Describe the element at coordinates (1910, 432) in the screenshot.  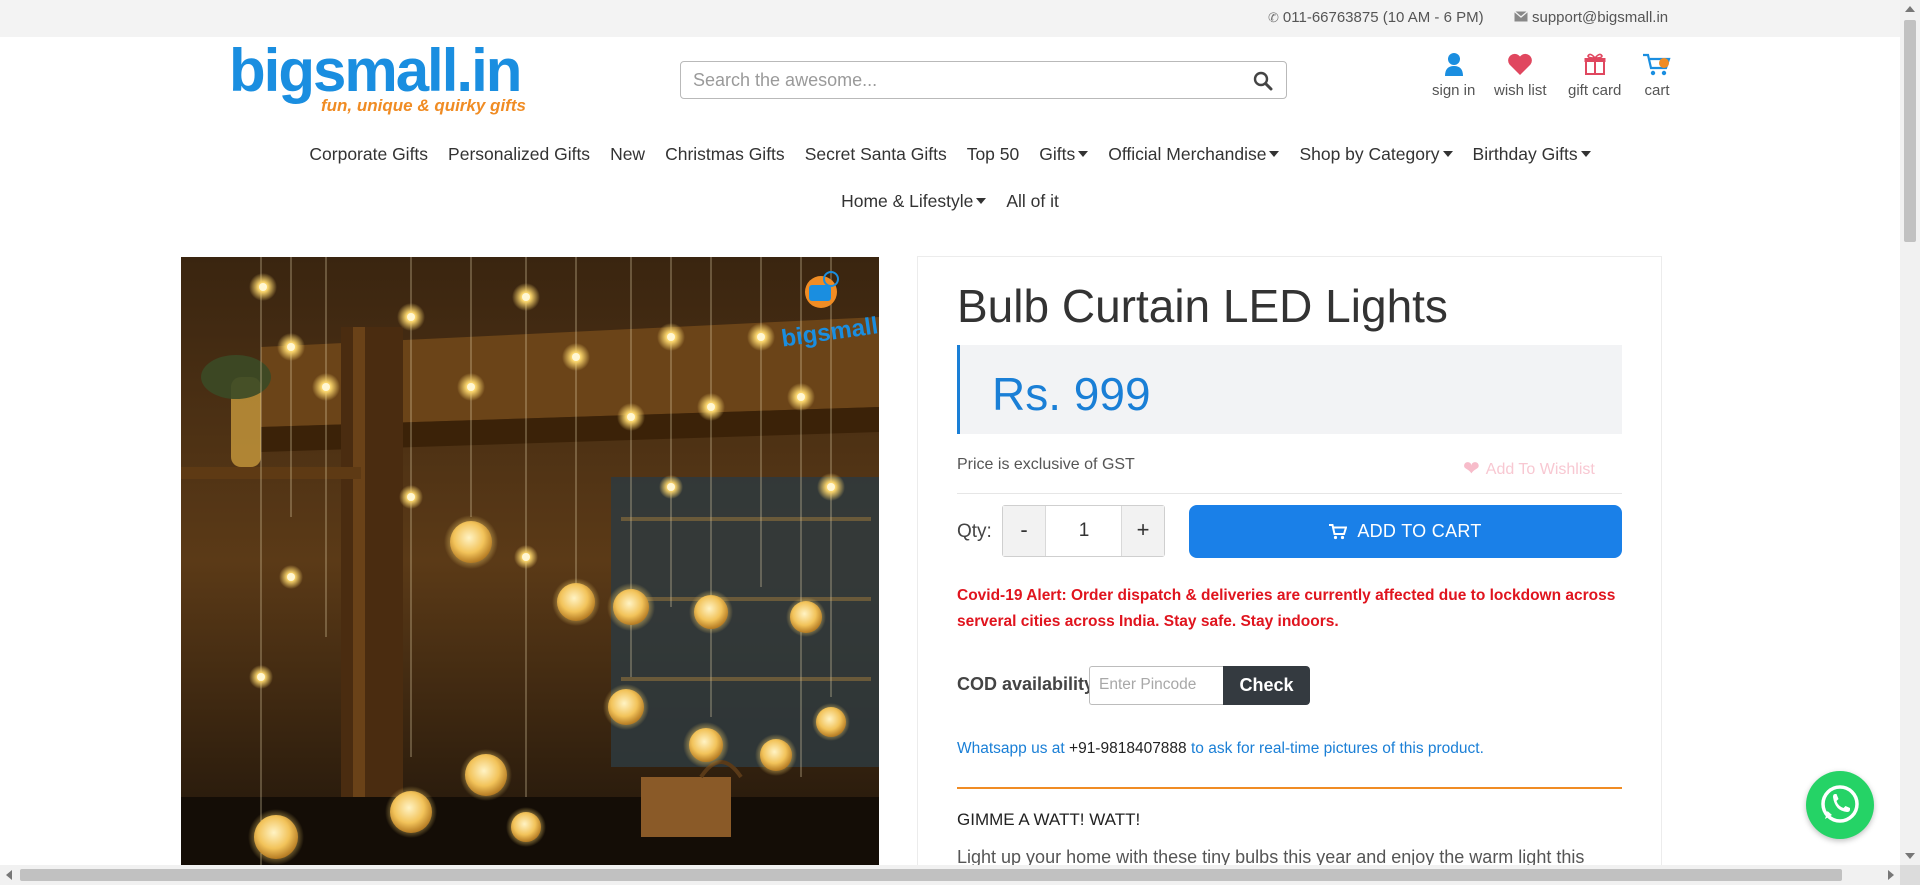
I see `vertical-scrollbar` at that location.